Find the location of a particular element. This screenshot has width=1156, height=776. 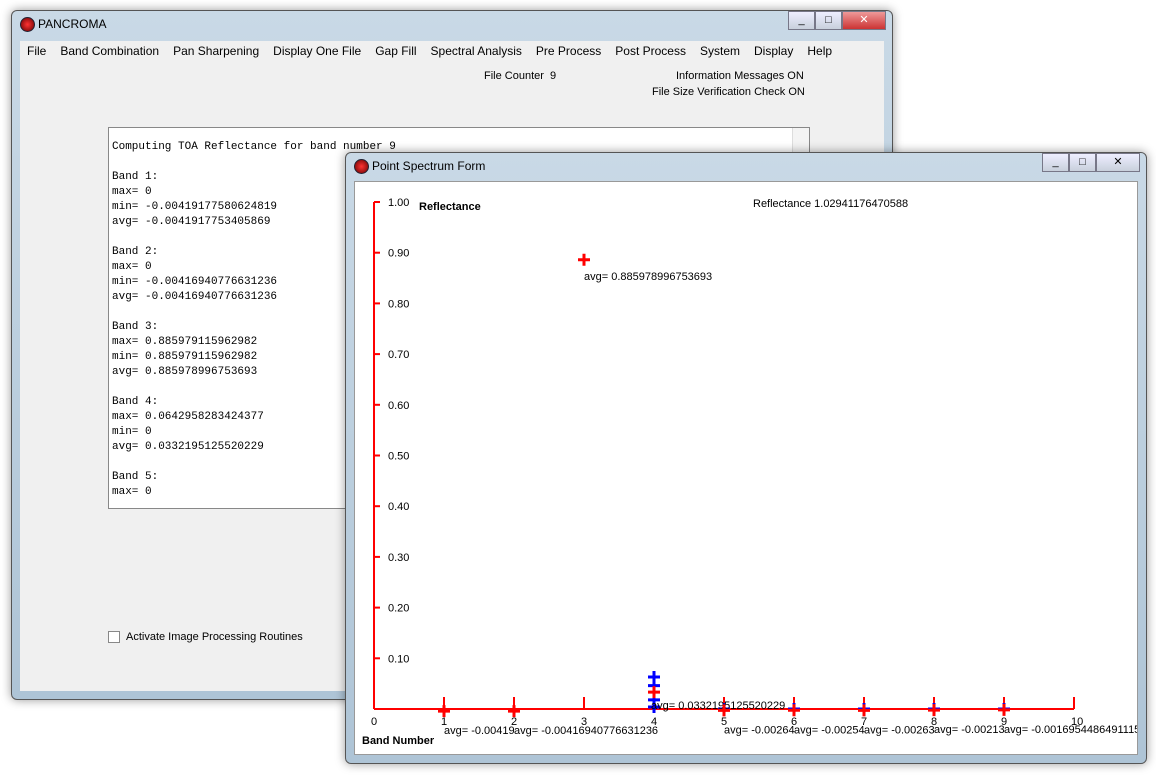

menu-pan-sharpening: Pan Sharpening is located at coordinates (216, 51).